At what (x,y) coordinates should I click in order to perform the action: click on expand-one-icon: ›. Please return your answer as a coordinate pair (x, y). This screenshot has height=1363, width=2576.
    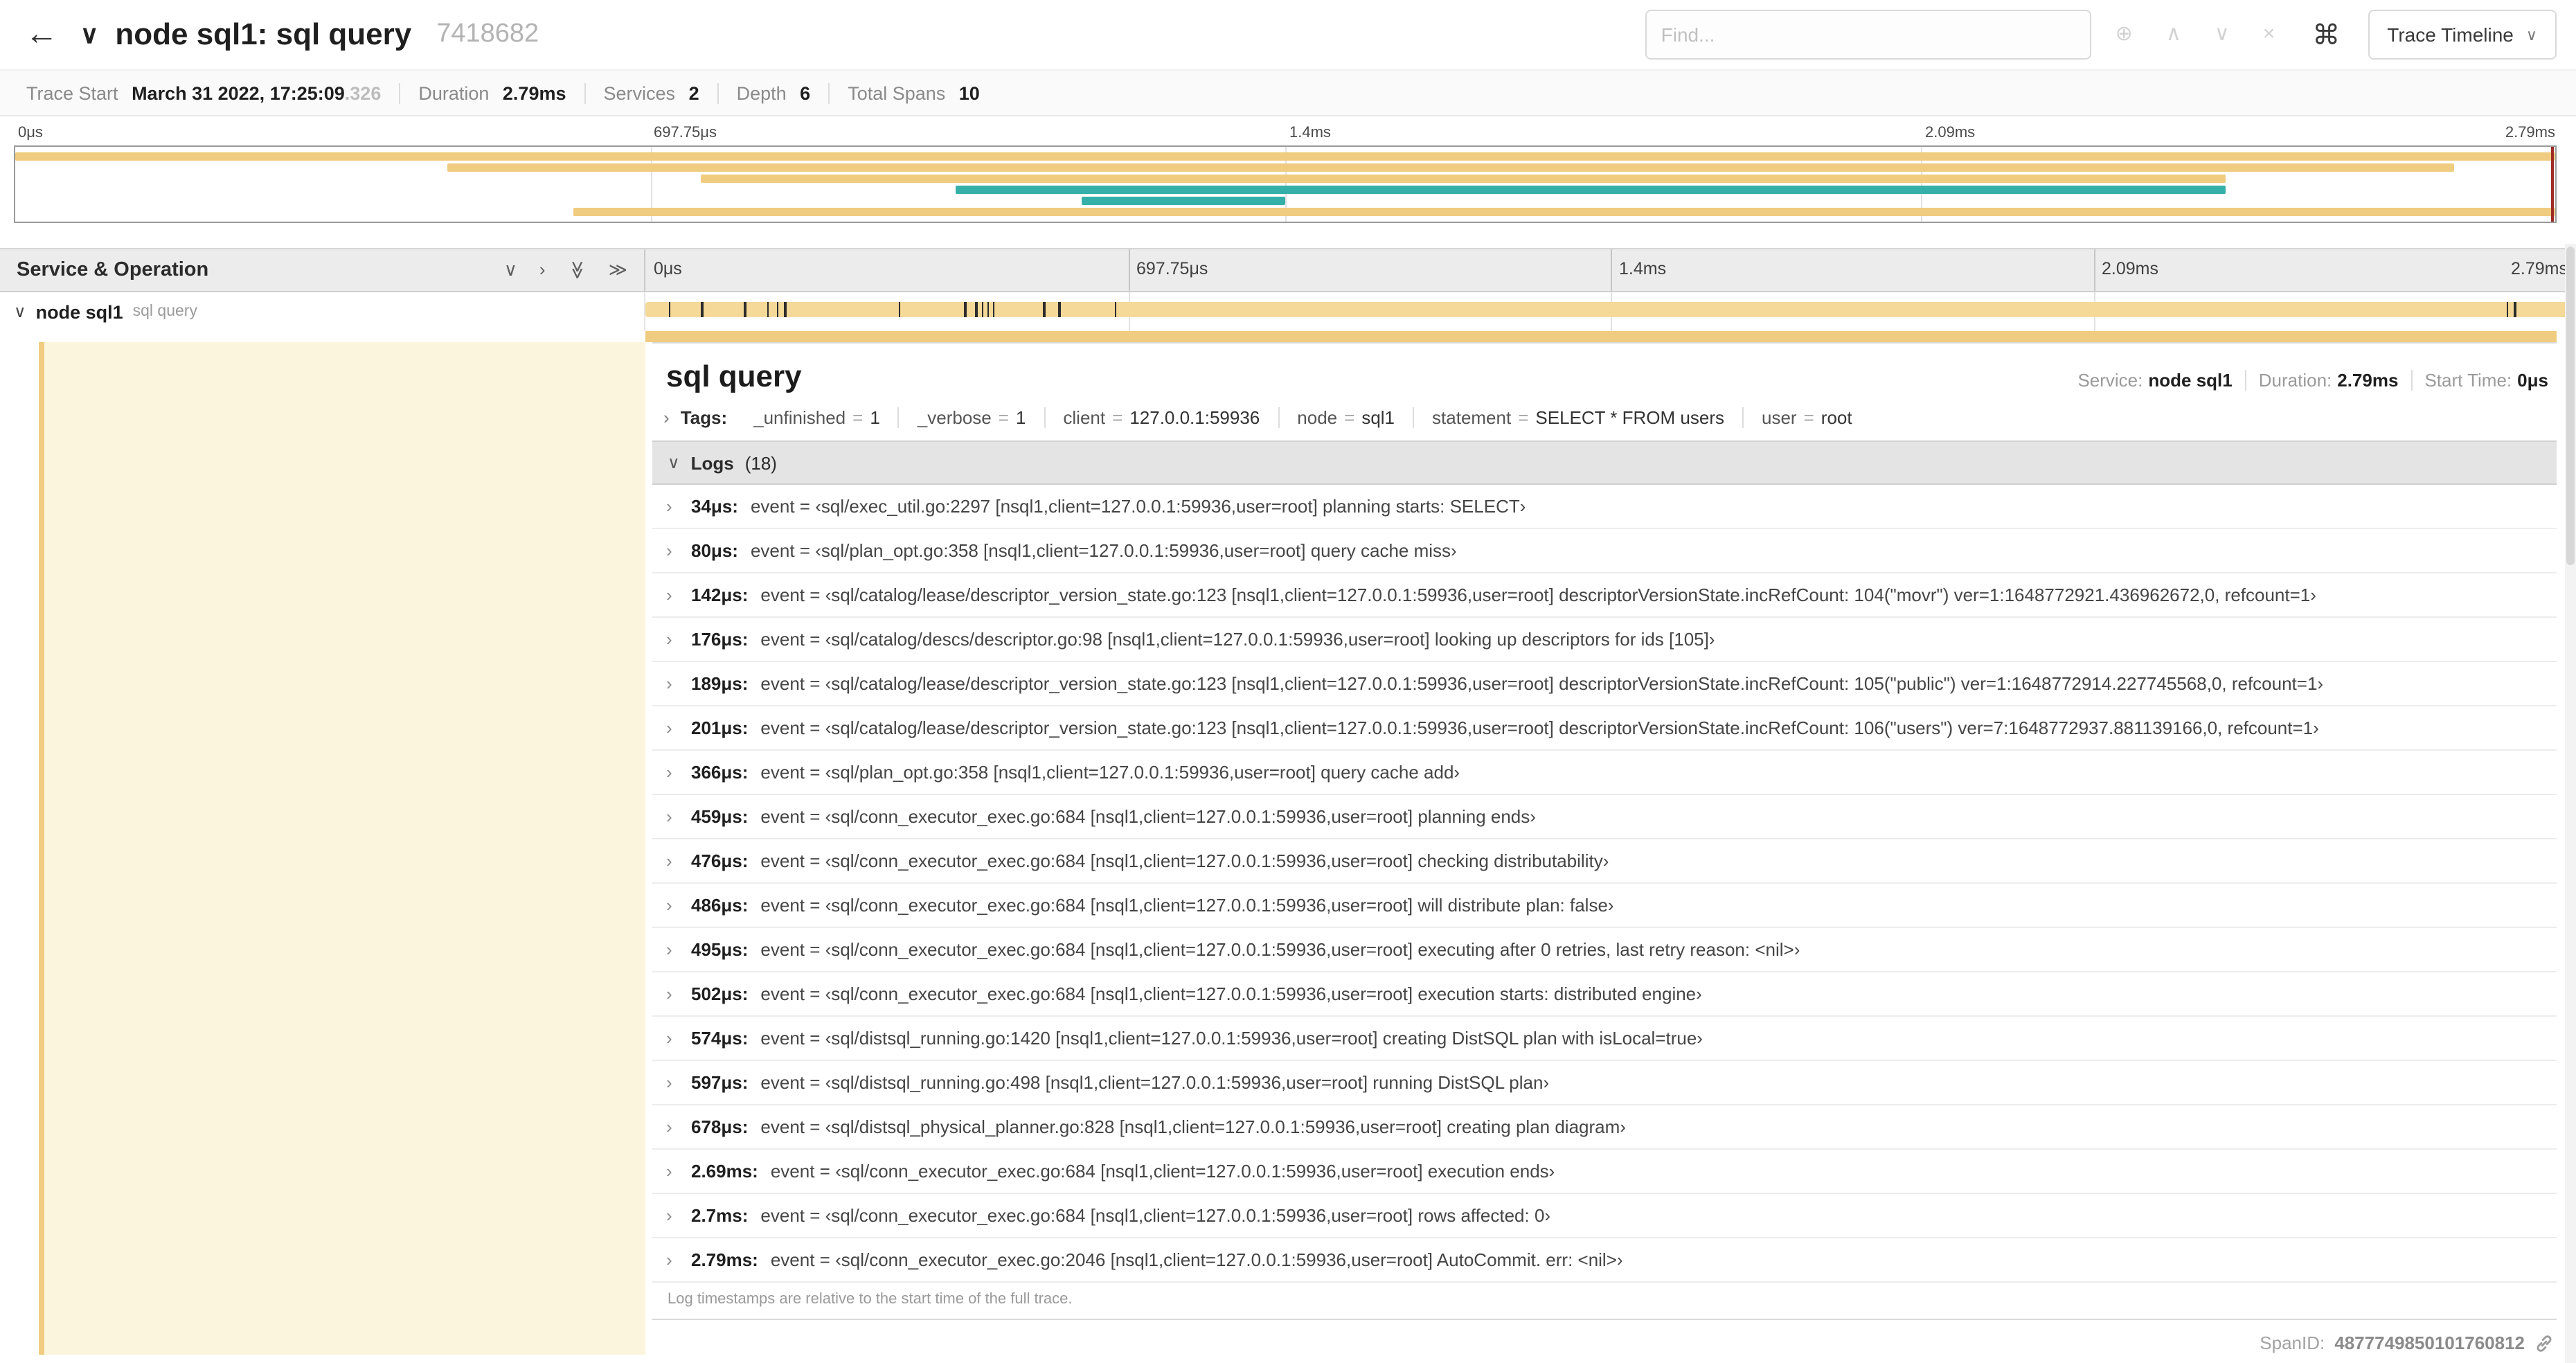
    Looking at the image, I should click on (542, 270).